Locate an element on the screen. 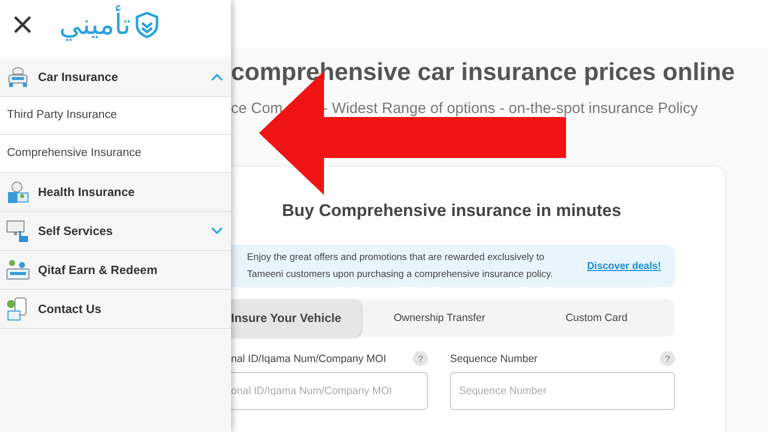 Image resolution: width=768 pixels, height=432 pixels. menu-item: Contact Us is located at coordinates (115, 309).